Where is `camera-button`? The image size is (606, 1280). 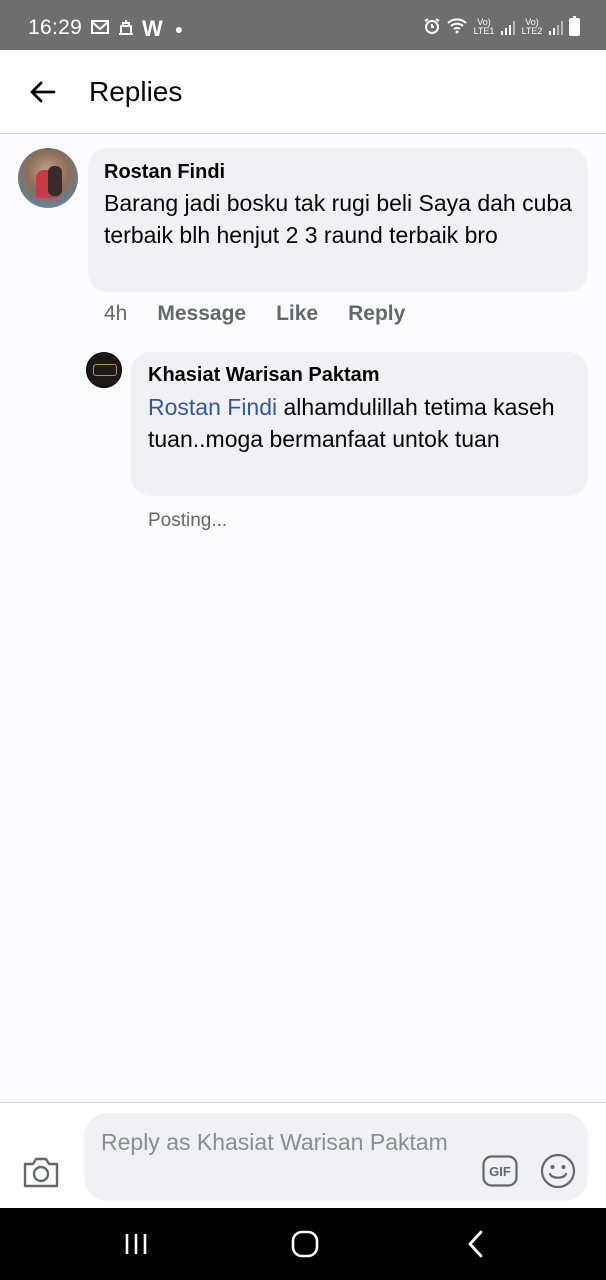
camera-button is located at coordinates (42, 1173).